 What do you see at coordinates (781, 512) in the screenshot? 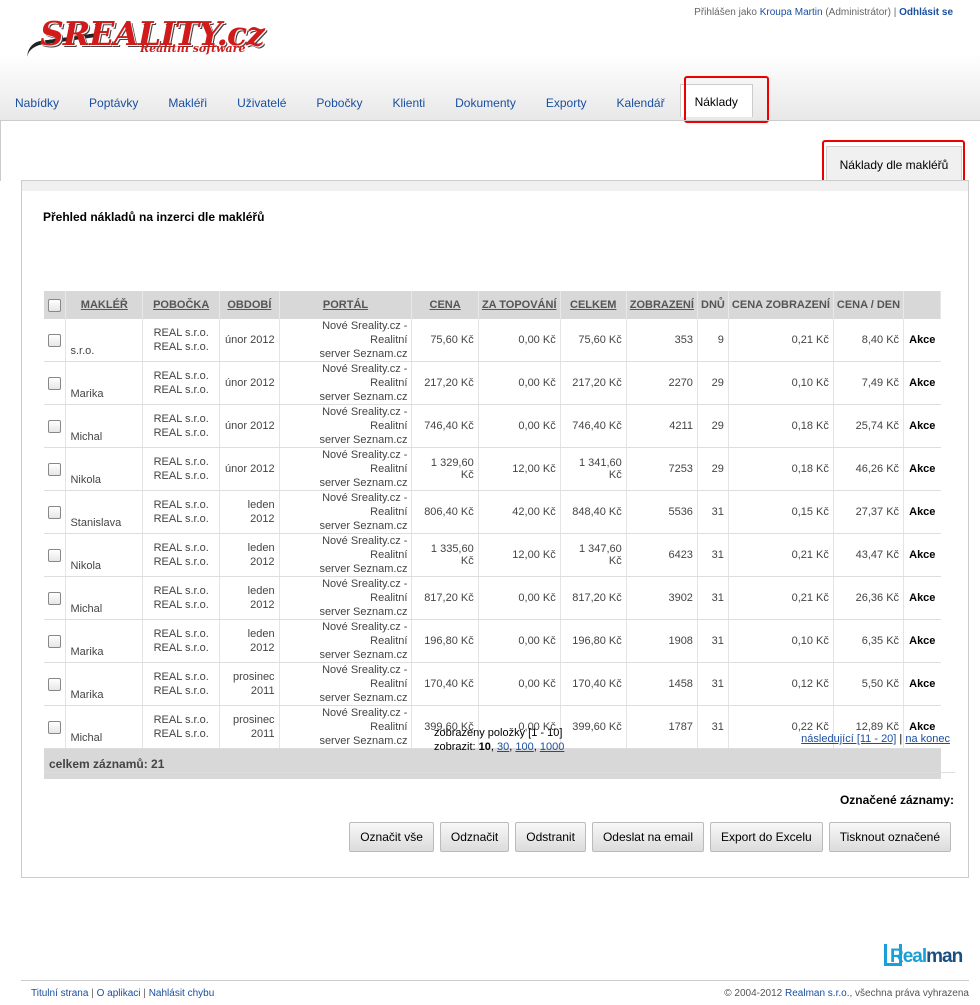
I see `cell-cena-zobrazeni: 0,15 Kč` at bounding box center [781, 512].